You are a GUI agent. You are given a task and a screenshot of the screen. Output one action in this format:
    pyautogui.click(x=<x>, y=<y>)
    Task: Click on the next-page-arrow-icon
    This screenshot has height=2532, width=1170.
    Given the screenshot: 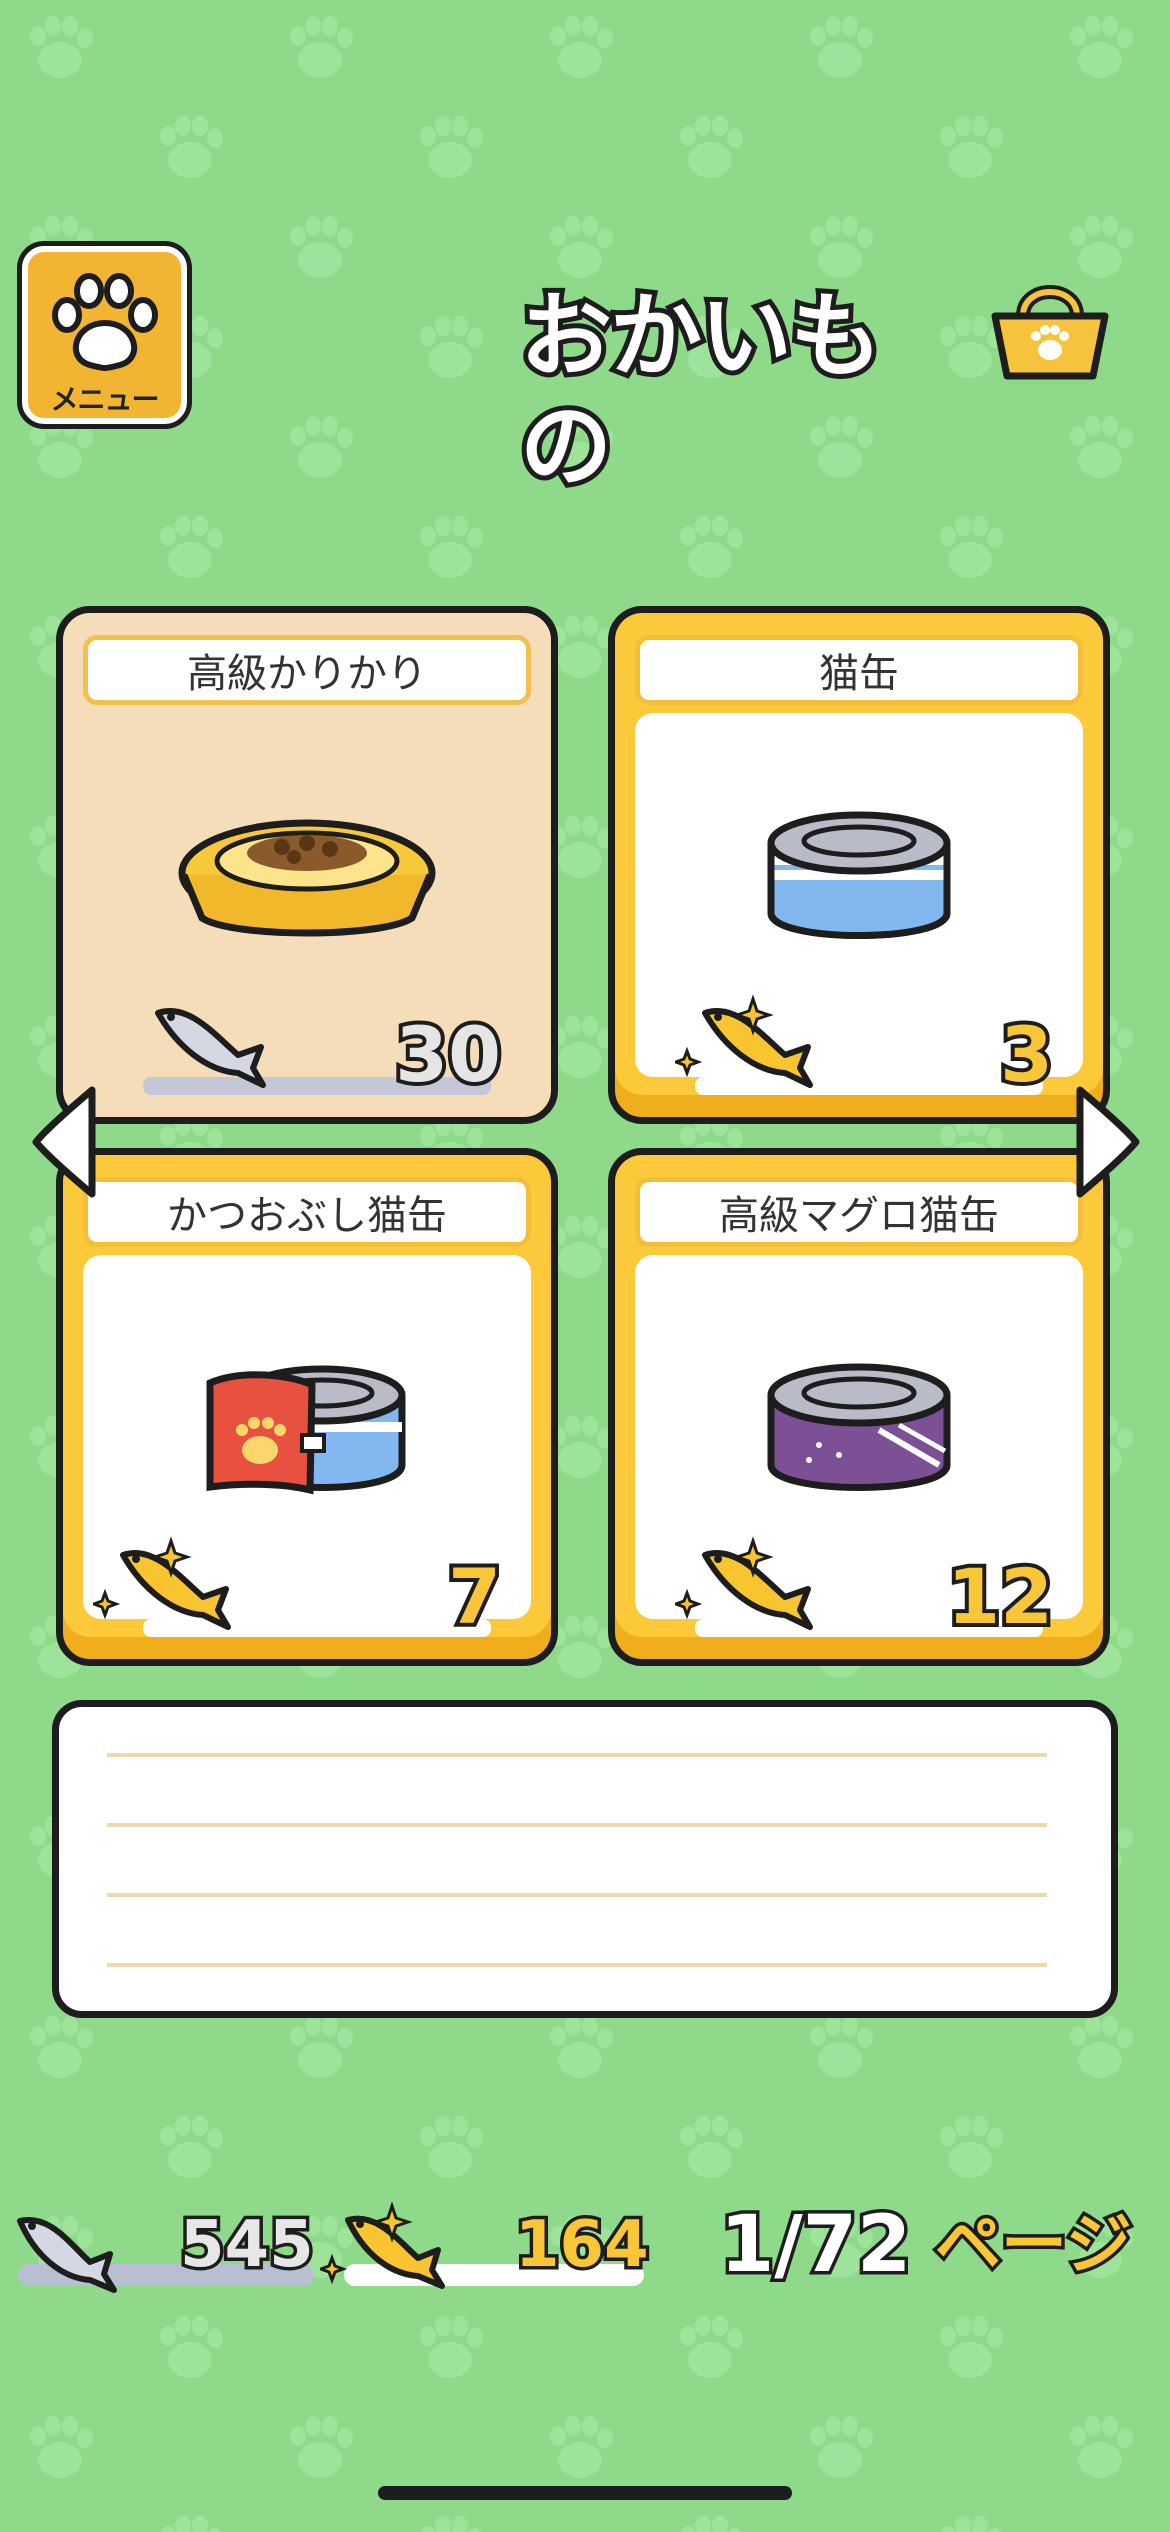 What is the action you would take?
    pyautogui.click(x=1107, y=1142)
    